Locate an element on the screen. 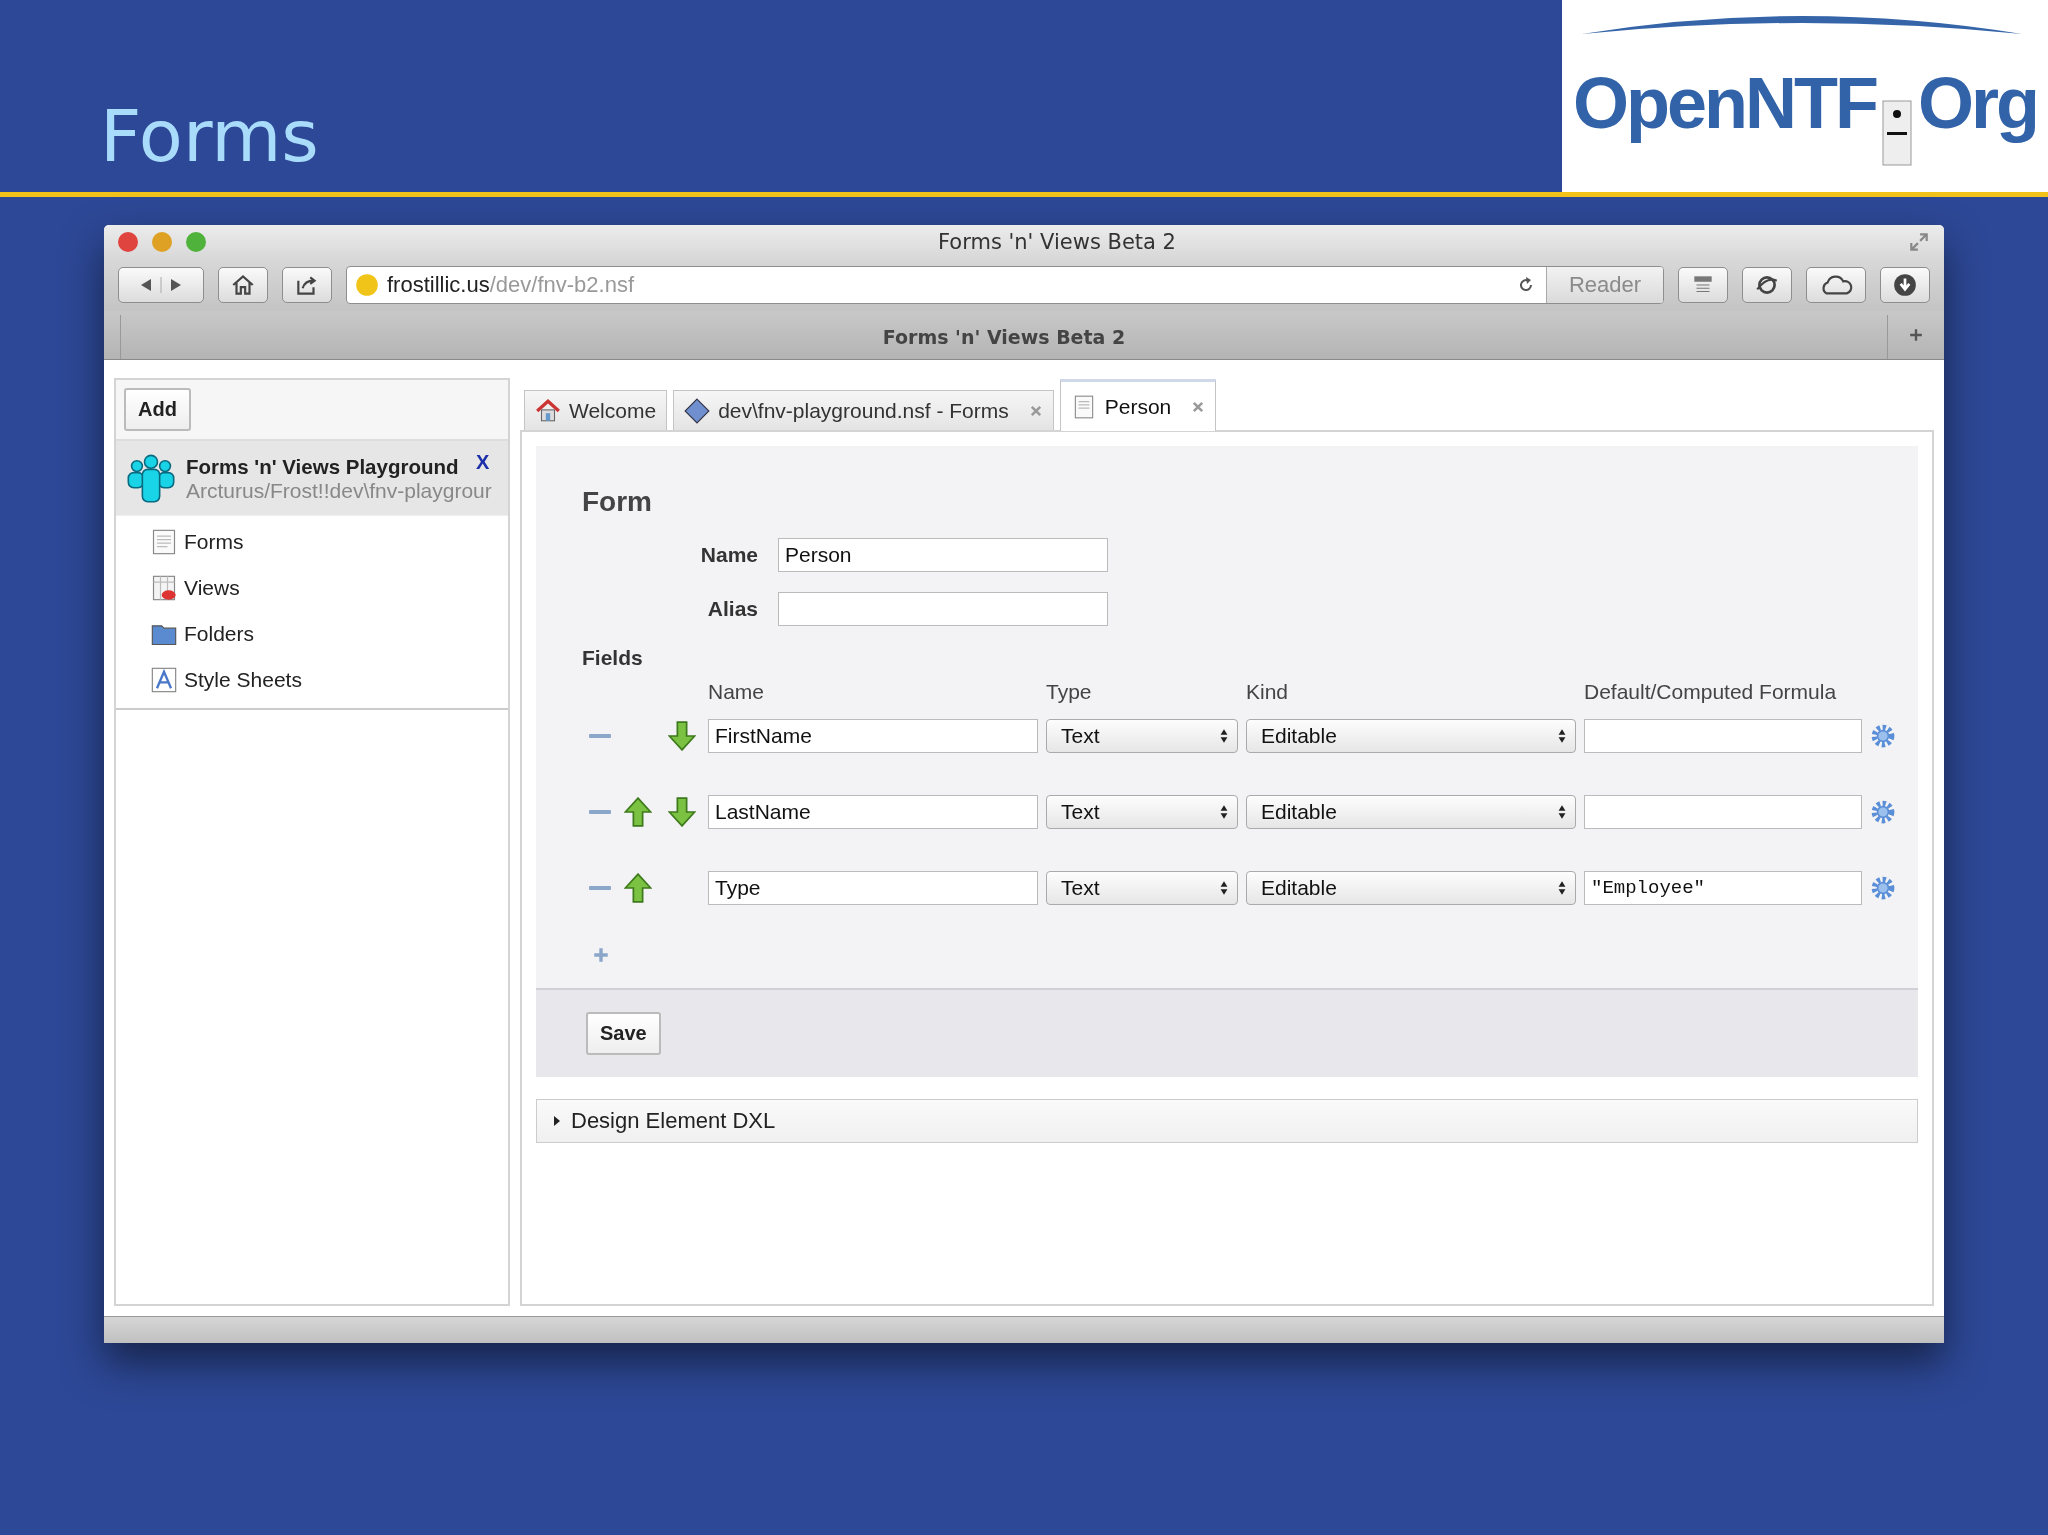 This screenshot has height=1535, width=2048. download-icon is located at coordinates (1905, 285).